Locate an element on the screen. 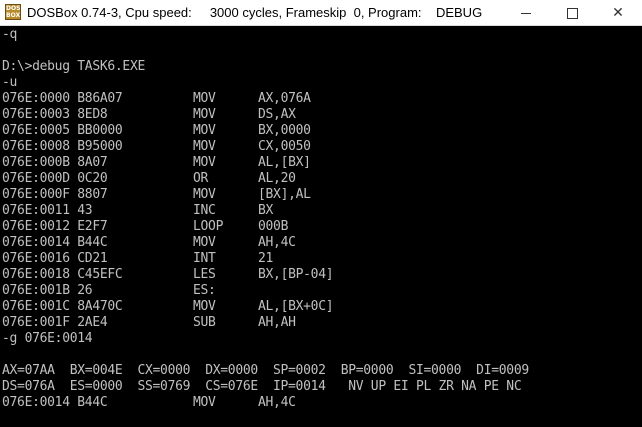 The image size is (642, 427). disasm-operands: BX is located at coordinates (266, 210).